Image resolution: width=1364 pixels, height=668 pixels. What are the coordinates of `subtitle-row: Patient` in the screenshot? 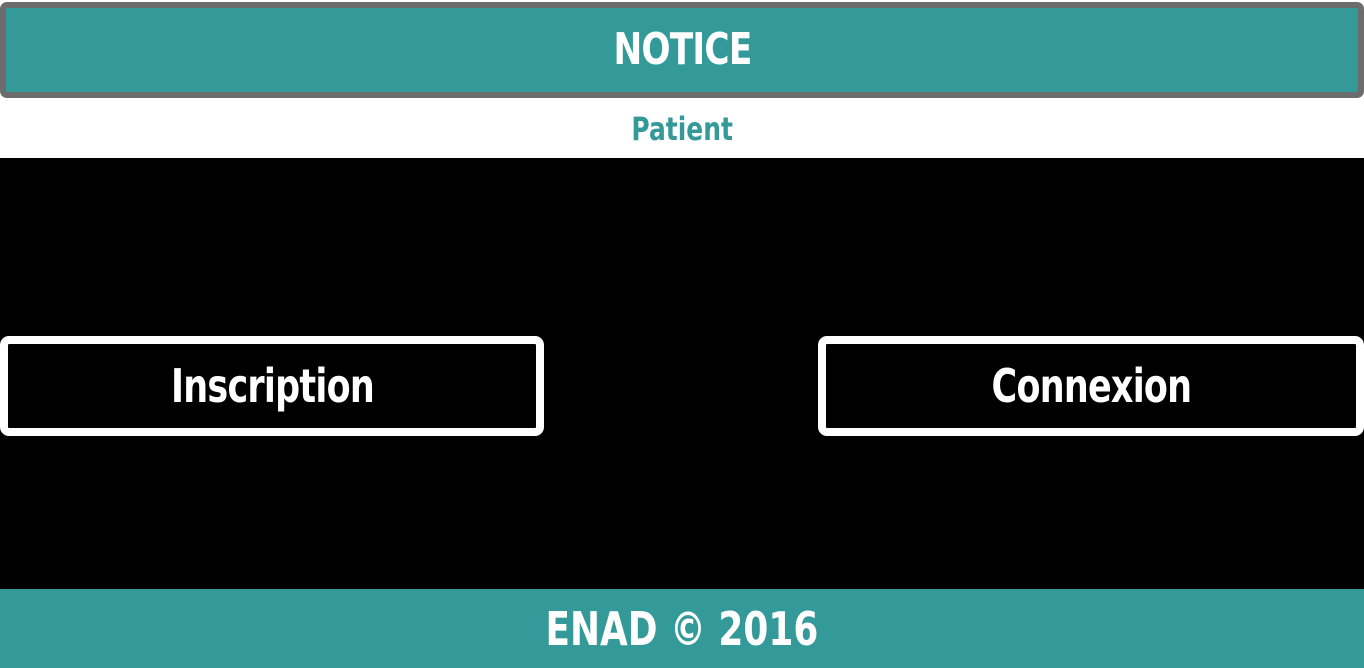 It's located at (682, 129).